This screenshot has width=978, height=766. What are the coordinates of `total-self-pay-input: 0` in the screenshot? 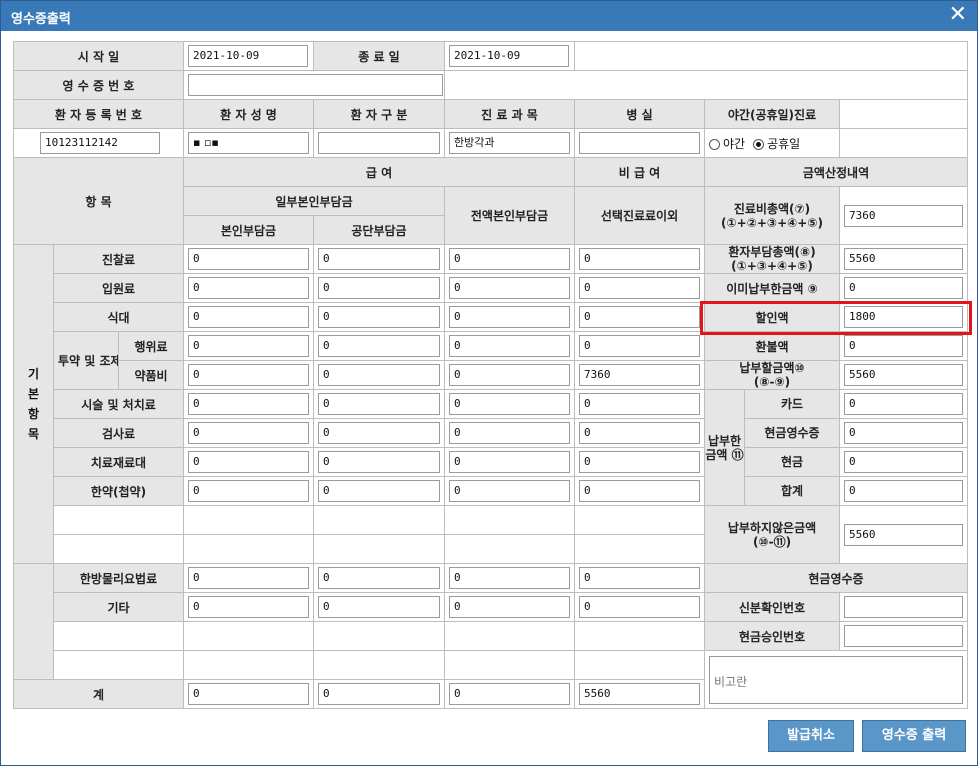 It's located at (248, 694).